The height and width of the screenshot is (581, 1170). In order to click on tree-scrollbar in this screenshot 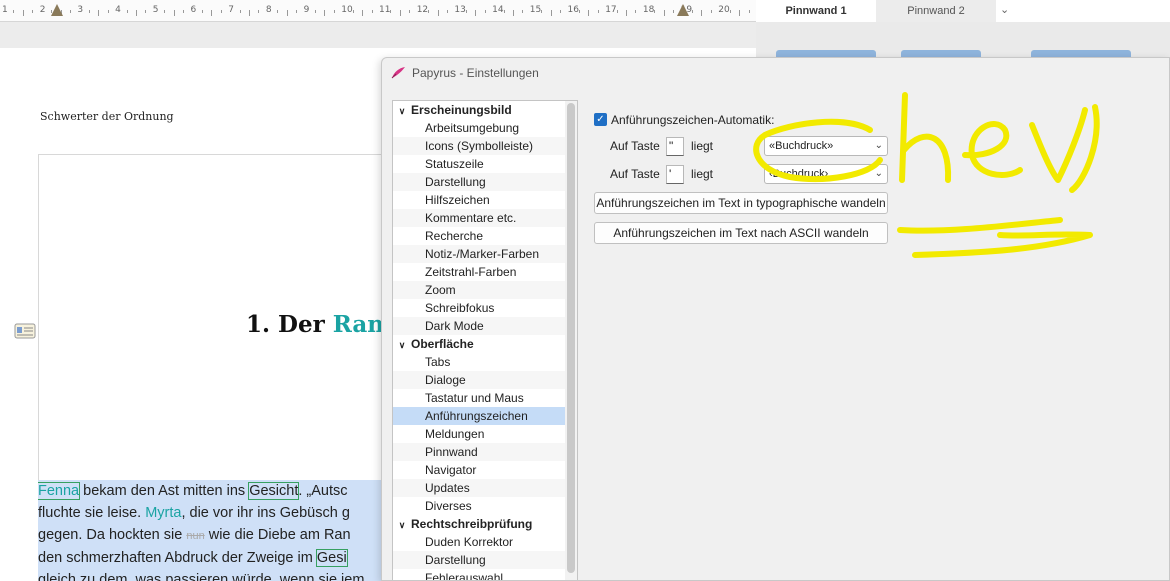, I will do `click(571, 340)`.